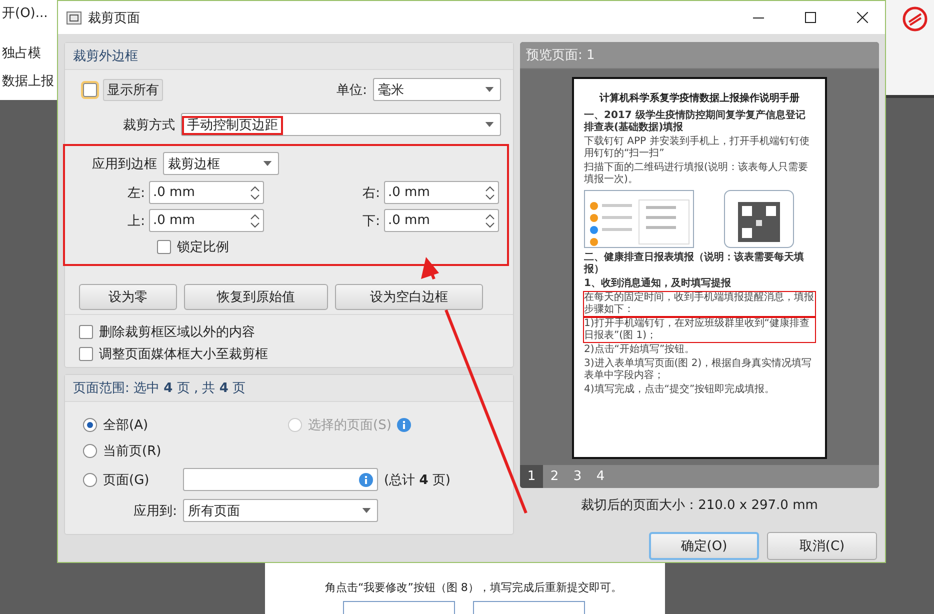  What do you see at coordinates (135, 221) in the screenshot?
I see `field-label: 上:` at bounding box center [135, 221].